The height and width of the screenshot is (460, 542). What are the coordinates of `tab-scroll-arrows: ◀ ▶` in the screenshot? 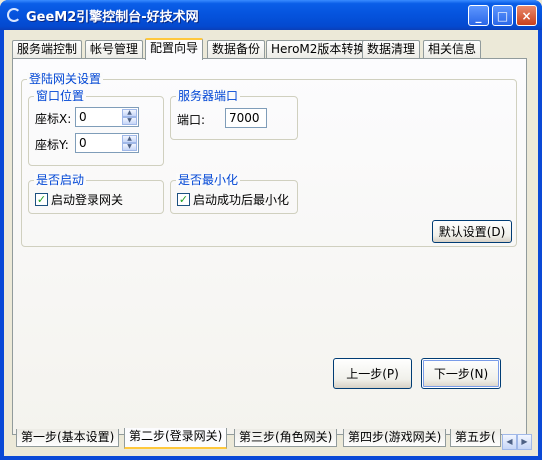 It's located at (517, 442).